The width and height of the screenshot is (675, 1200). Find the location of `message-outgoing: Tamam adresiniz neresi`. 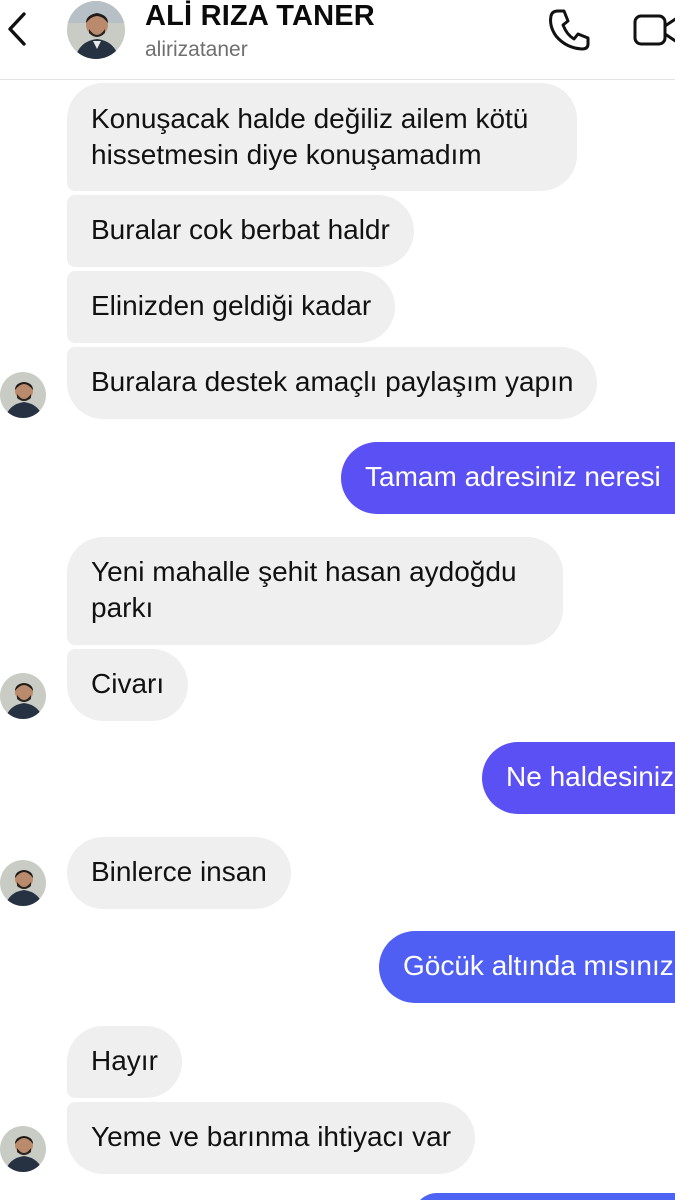

message-outgoing: Tamam adresiniz neresi is located at coordinates (508, 478).